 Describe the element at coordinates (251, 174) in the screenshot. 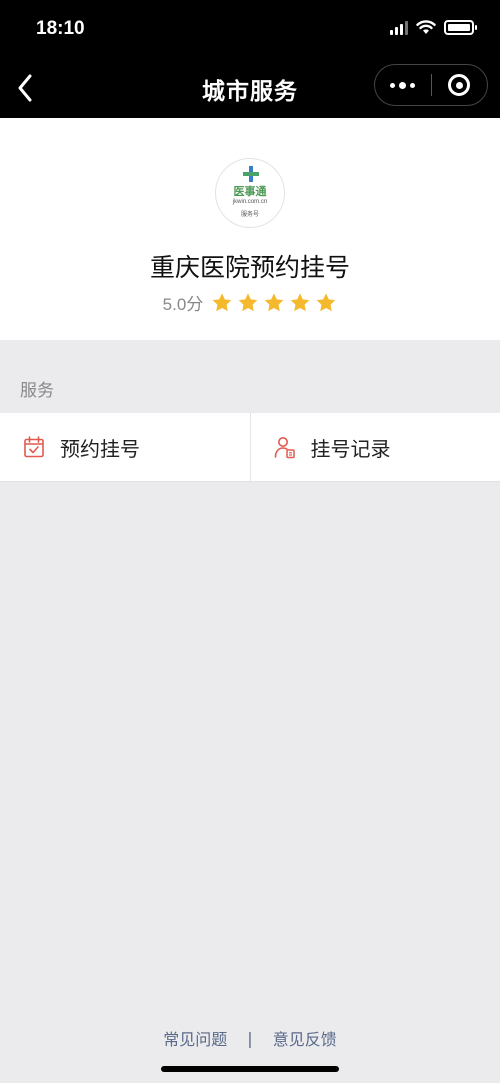

I see `medical-cross-icon` at that location.